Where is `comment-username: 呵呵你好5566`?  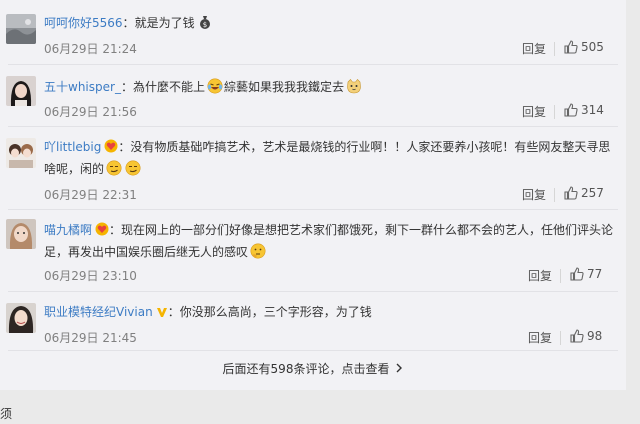
comment-username: 呵呵你好5566 is located at coordinates (83, 23).